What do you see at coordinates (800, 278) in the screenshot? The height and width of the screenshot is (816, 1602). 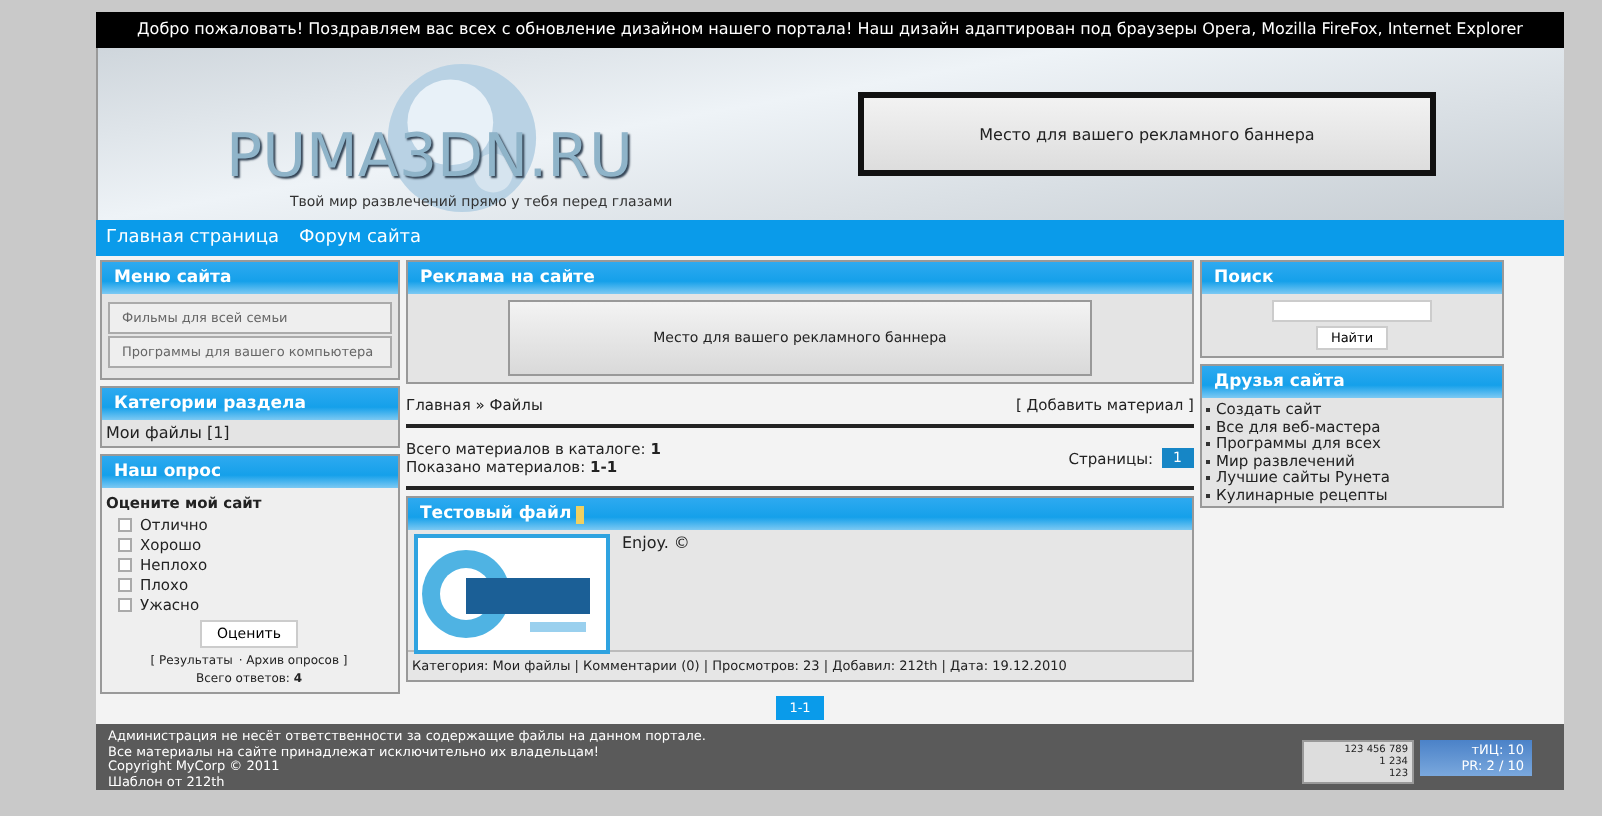 I see `block-title: Реклама на сайте` at bounding box center [800, 278].